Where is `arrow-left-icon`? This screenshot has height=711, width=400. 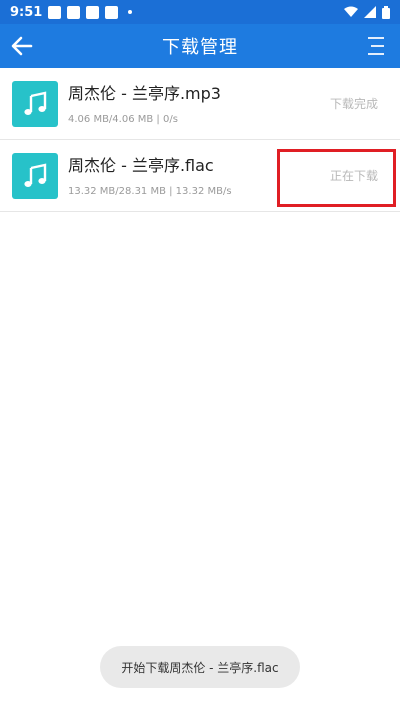 arrow-left-icon is located at coordinates (22, 46).